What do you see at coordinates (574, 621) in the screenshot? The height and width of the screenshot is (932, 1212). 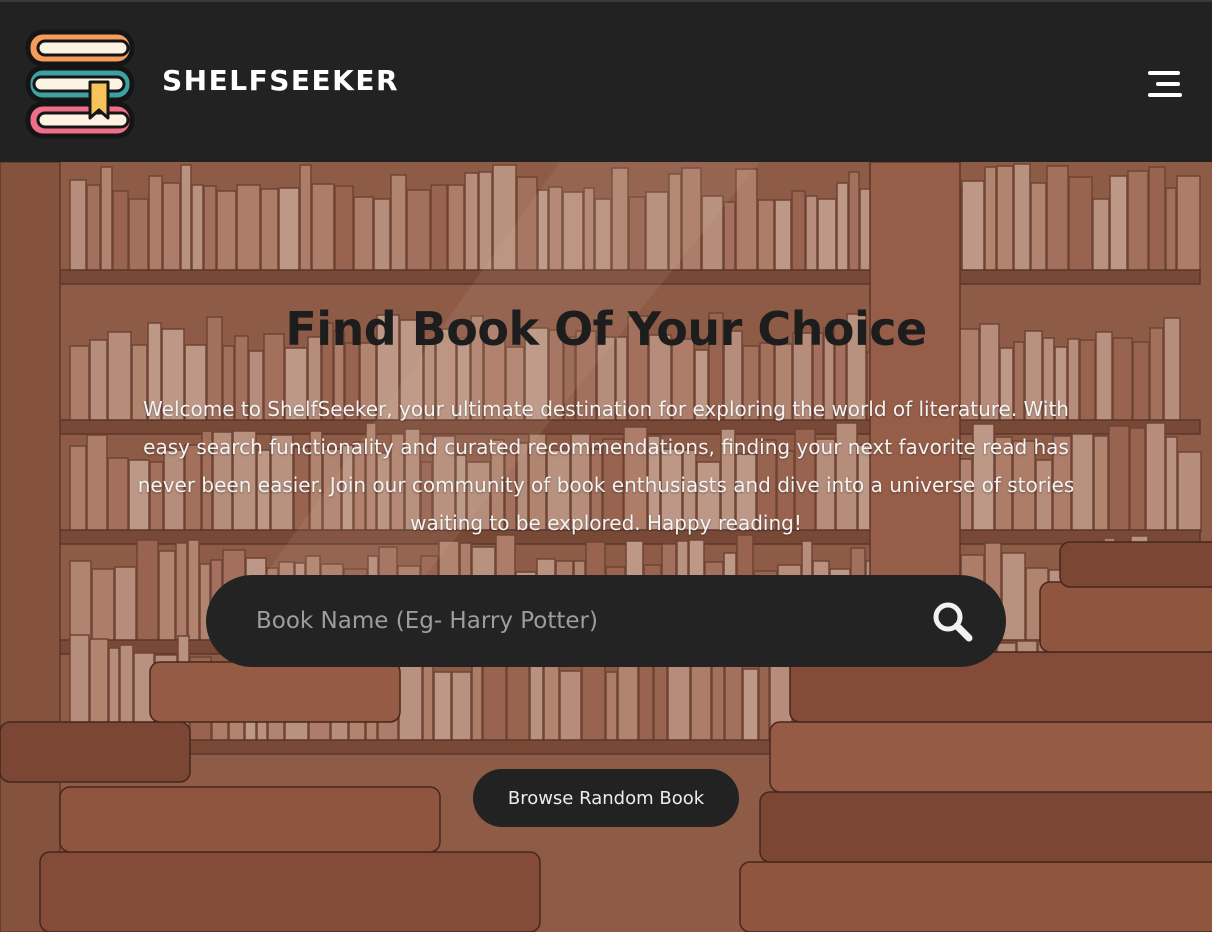 I see `book-search-input` at bounding box center [574, 621].